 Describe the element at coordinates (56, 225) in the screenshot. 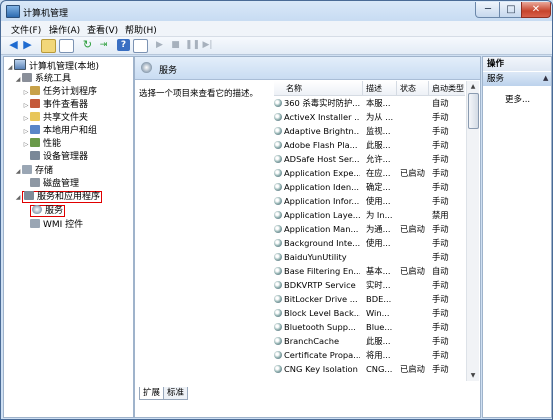

I see `tree-wmi: WMI 控件` at that location.